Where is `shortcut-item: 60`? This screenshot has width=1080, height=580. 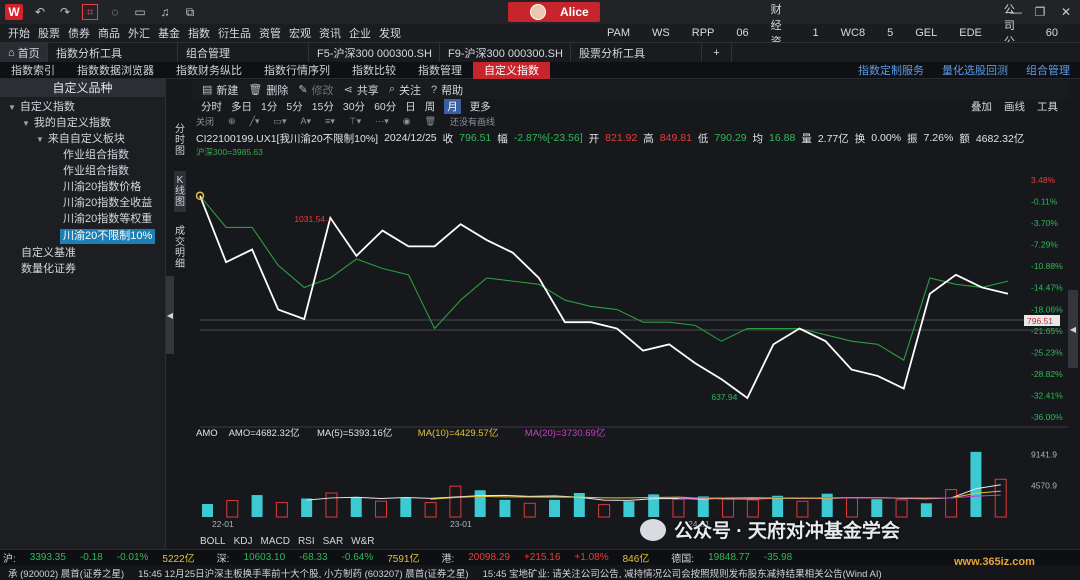
shortcut-item: 60 is located at coordinates (1052, 33).